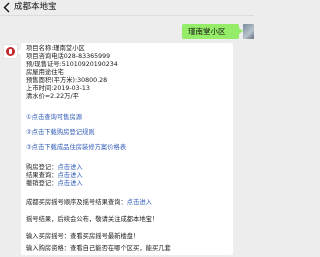 This screenshot has height=257, width=320. Describe the element at coordinates (35, 7) in the screenshot. I see `chat-title: 成都本地宝` at that location.